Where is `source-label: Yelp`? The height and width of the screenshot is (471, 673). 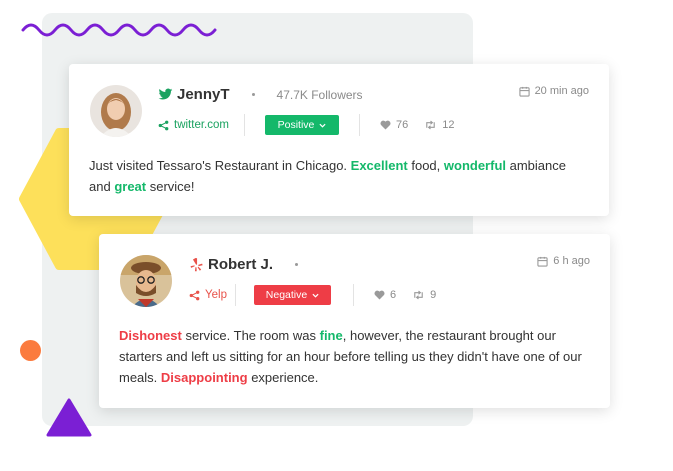
source-label: Yelp is located at coordinates (216, 295).